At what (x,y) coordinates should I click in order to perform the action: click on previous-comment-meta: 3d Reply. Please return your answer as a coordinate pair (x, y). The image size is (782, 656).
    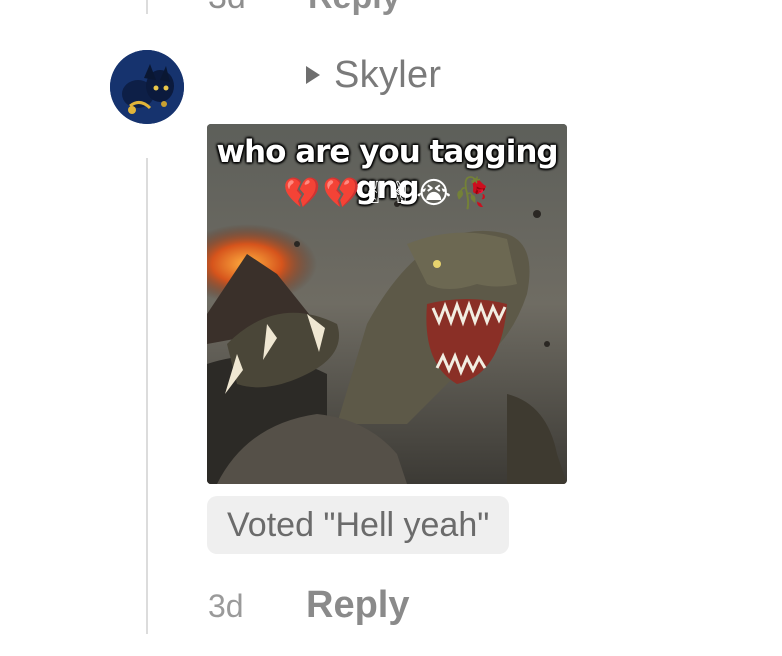
    Looking at the image, I should click on (304, 8).